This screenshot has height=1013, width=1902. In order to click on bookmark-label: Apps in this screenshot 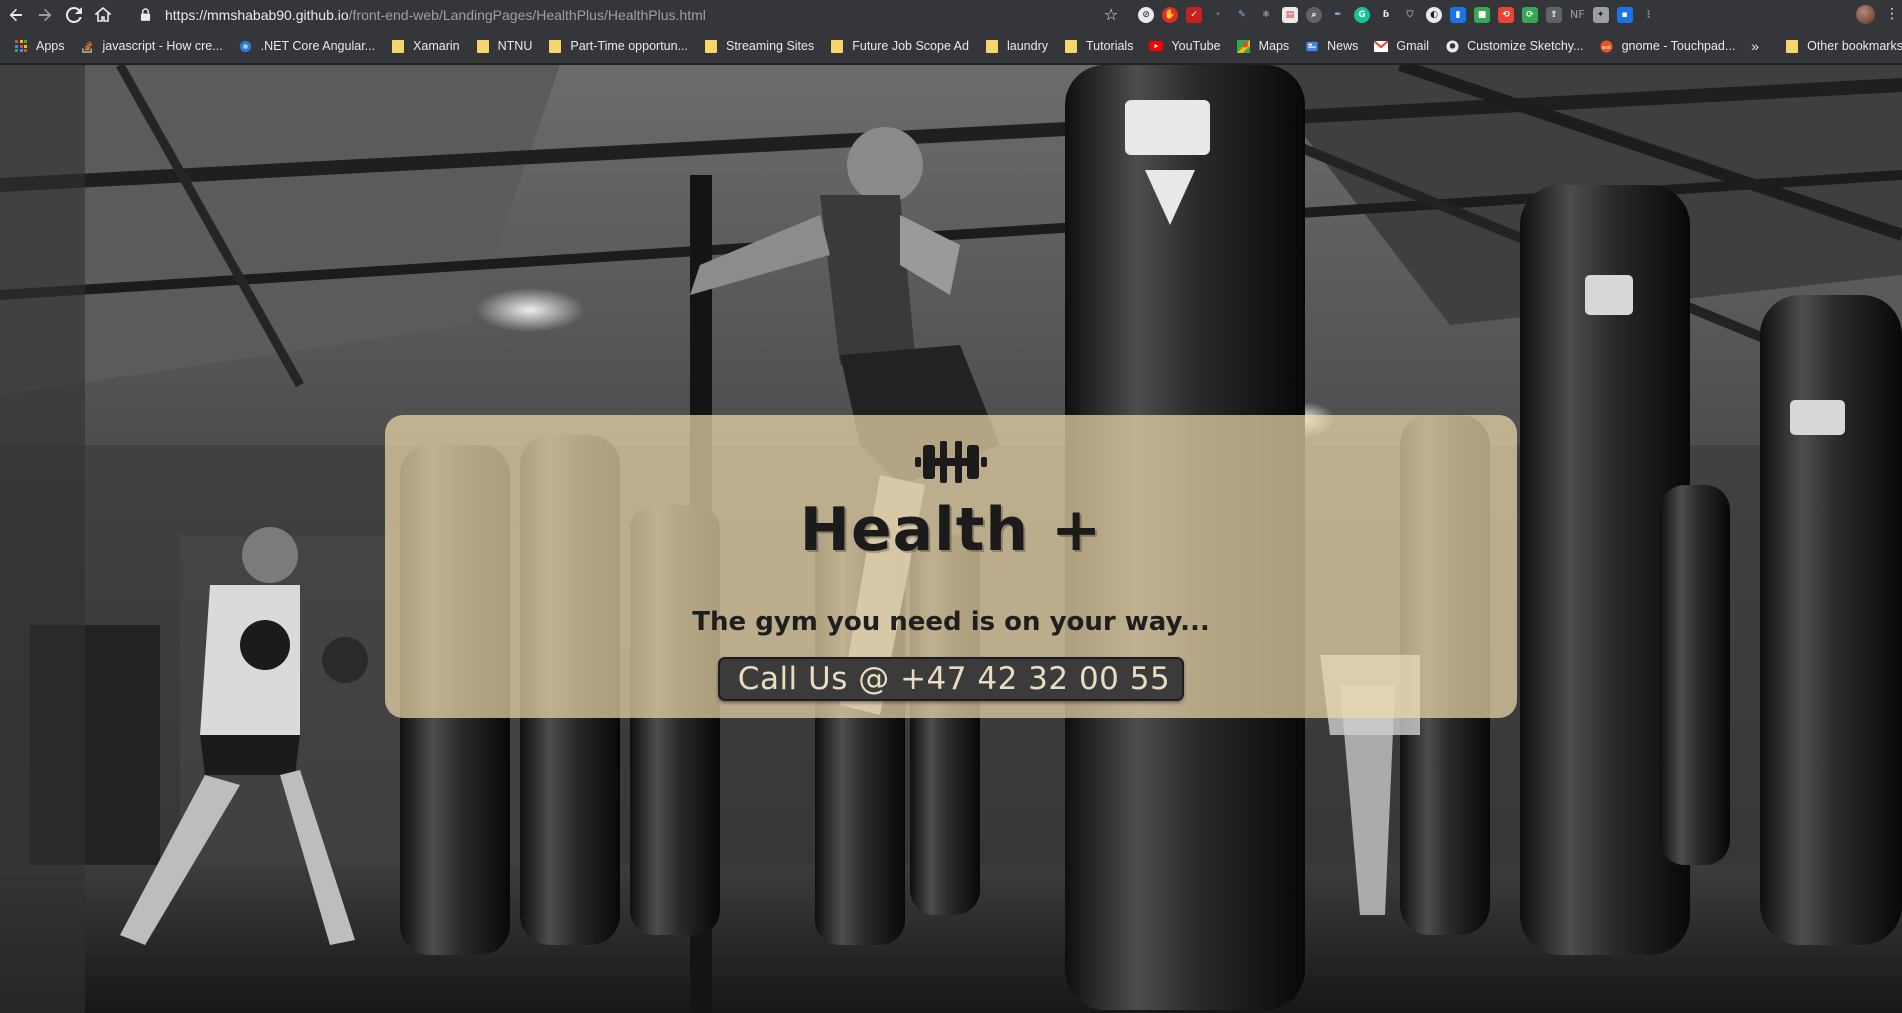, I will do `click(50, 46)`.